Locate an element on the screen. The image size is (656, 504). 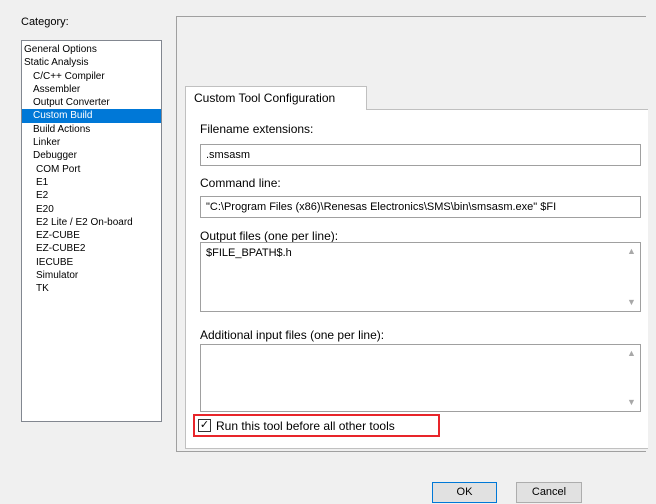
filename-extensions-input: .smsasm is located at coordinates (420, 155).